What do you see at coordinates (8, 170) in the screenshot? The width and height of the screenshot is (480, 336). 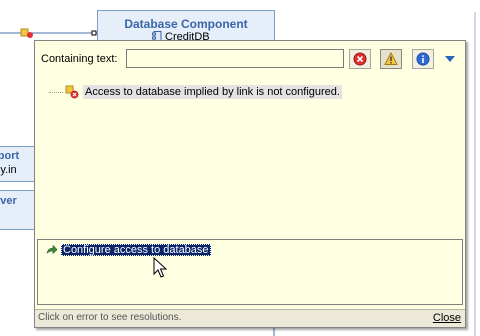 I see `import-node-subtitle: pany.in` at bounding box center [8, 170].